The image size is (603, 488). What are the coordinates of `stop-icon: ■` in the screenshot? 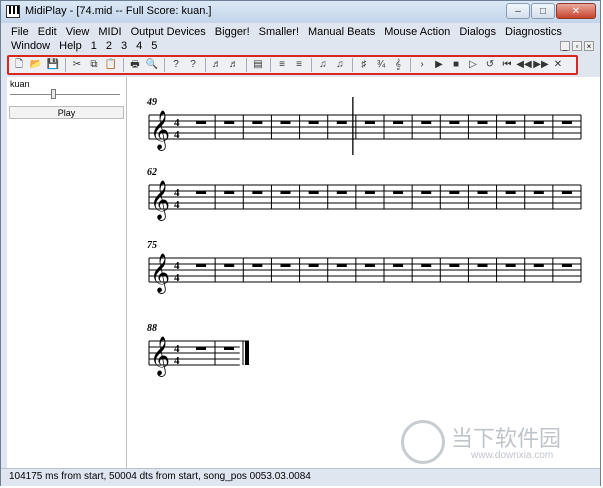 It's located at (456, 65).